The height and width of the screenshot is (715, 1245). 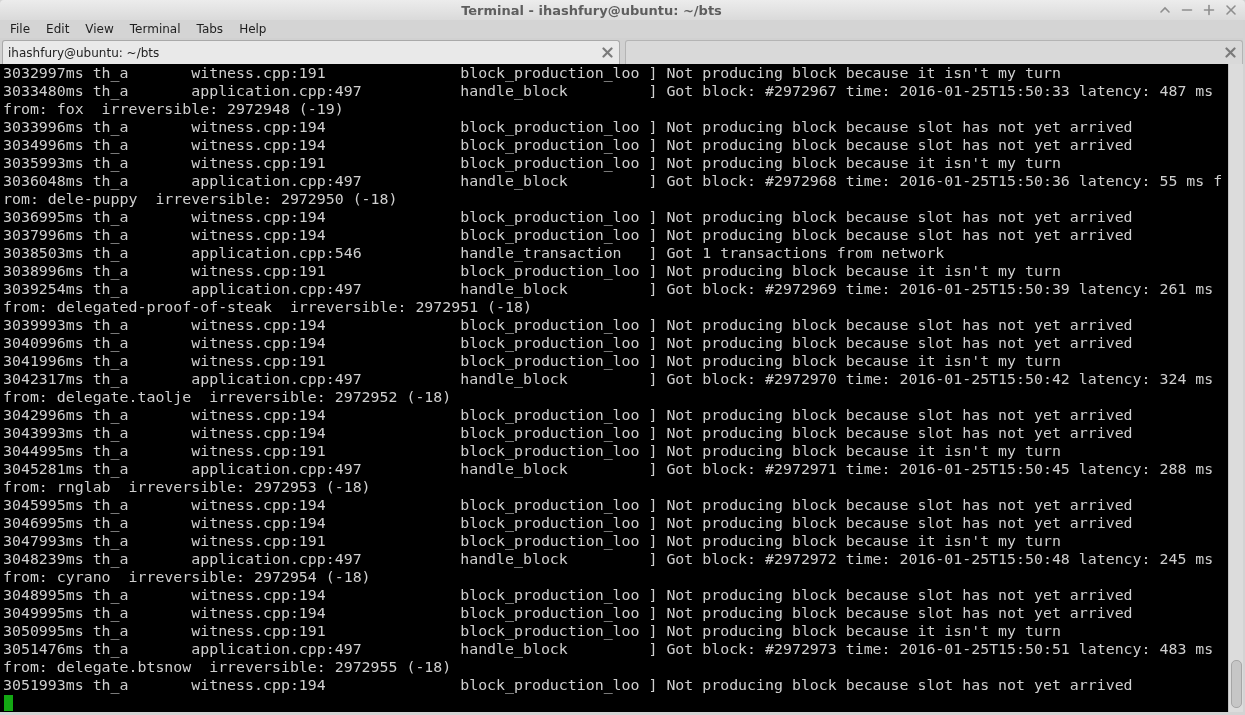 What do you see at coordinates (1165, 10) in the screenshot?
I see `caret-up-icon` at bounding box center [1165, 10].